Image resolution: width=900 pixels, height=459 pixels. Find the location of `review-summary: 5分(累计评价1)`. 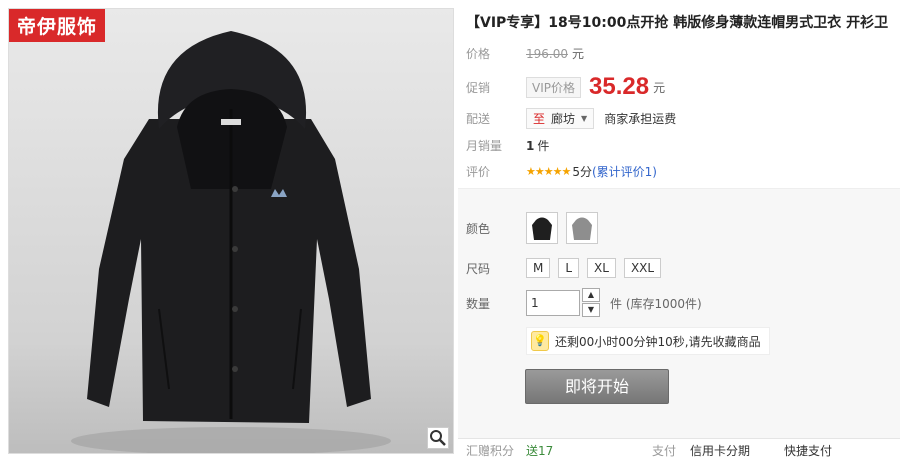

review-summary: 5分(累计评价1) is located at coordinates (614, 171).